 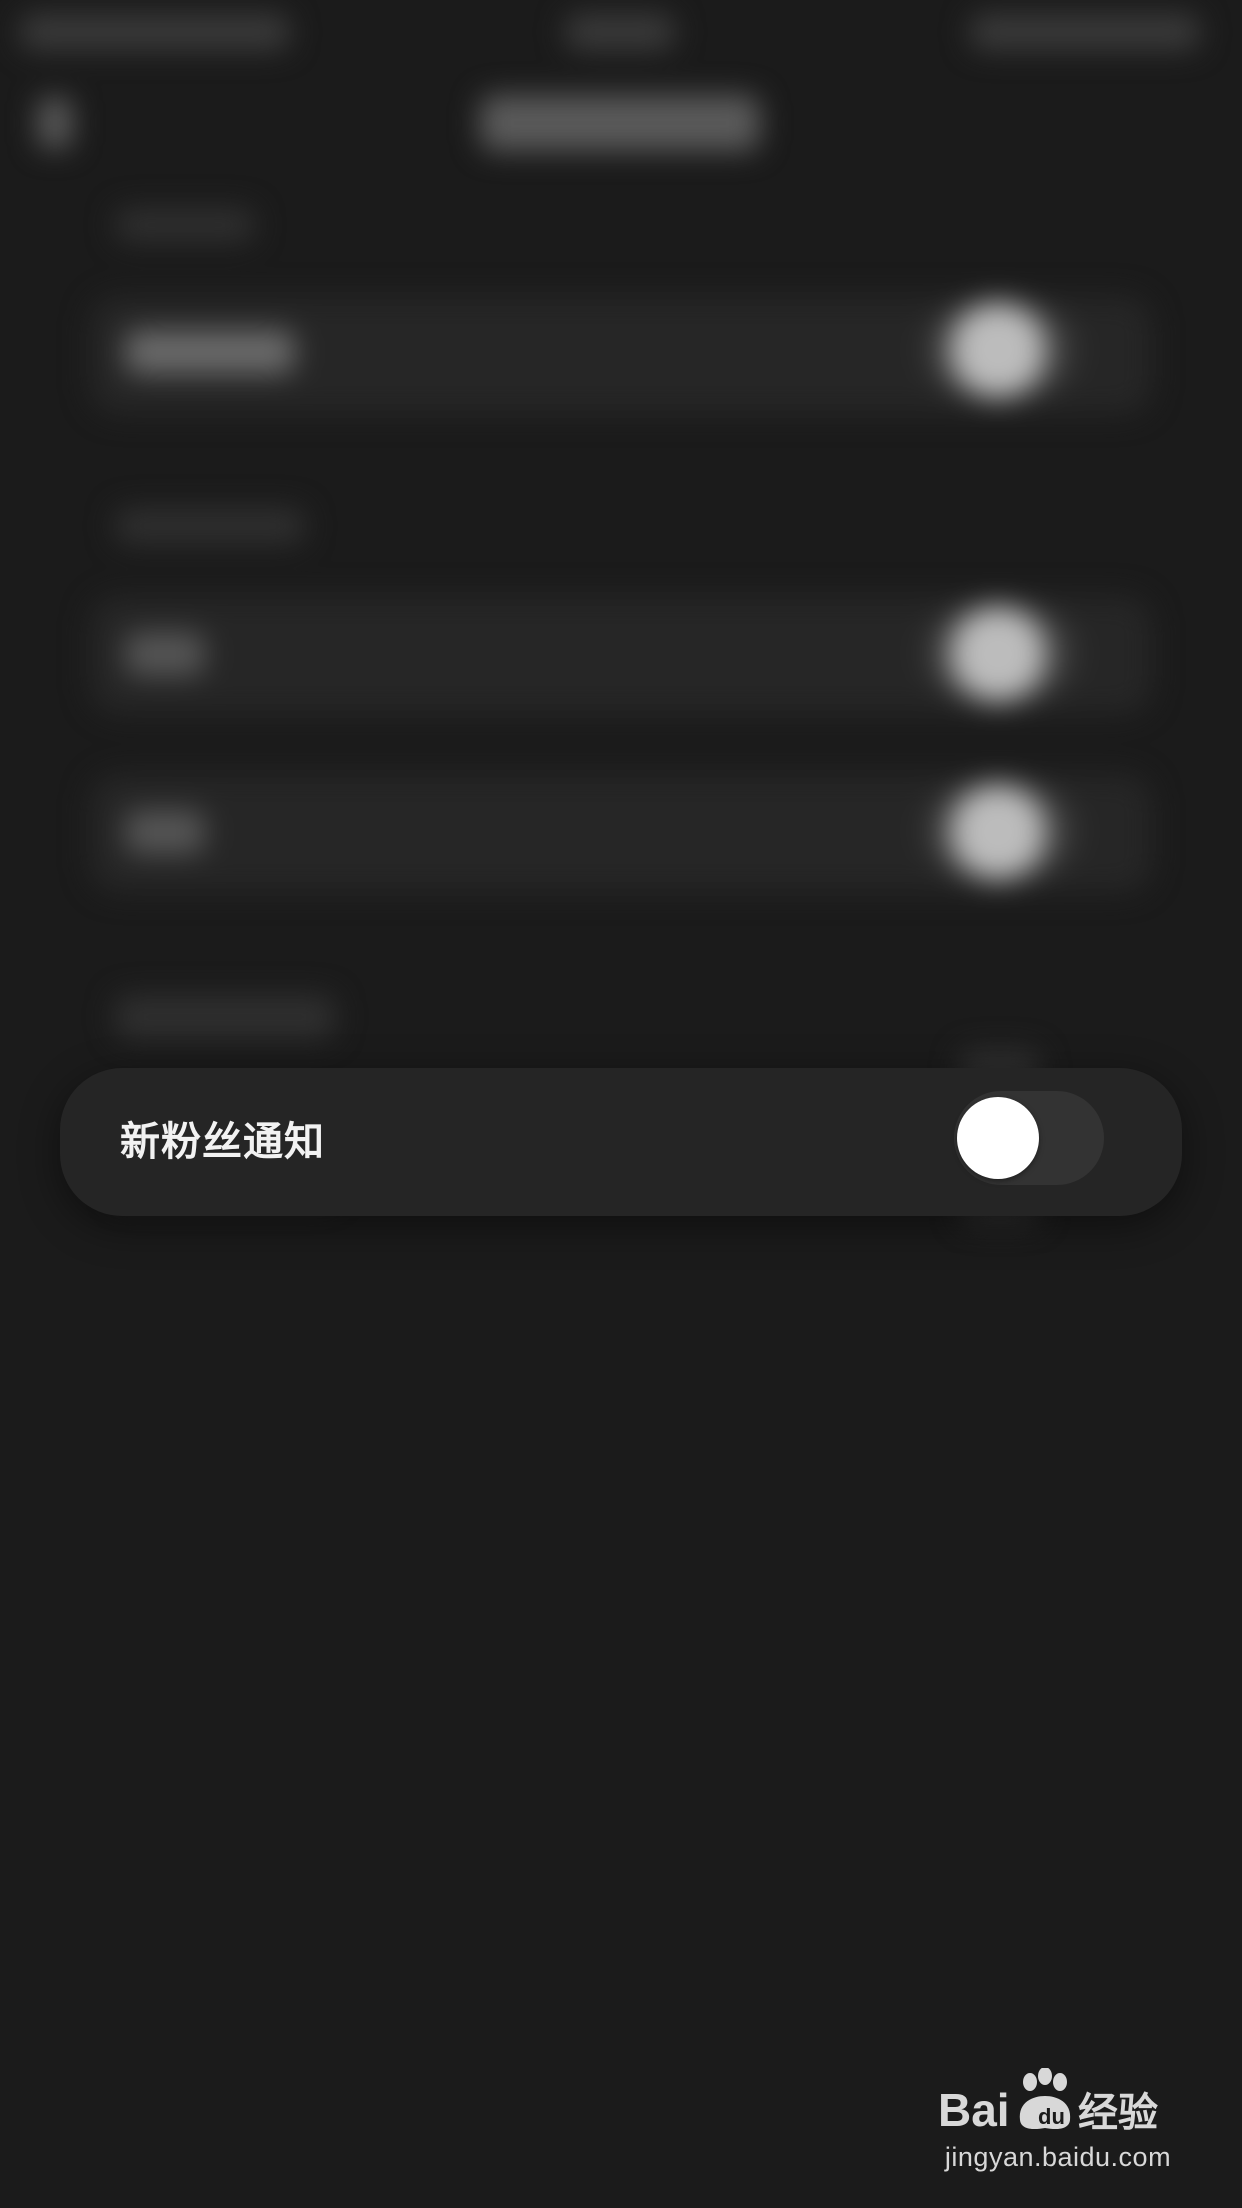 I want to click on watermark-url: jingyan.baidu.com, so click(x=1058, y=2157).